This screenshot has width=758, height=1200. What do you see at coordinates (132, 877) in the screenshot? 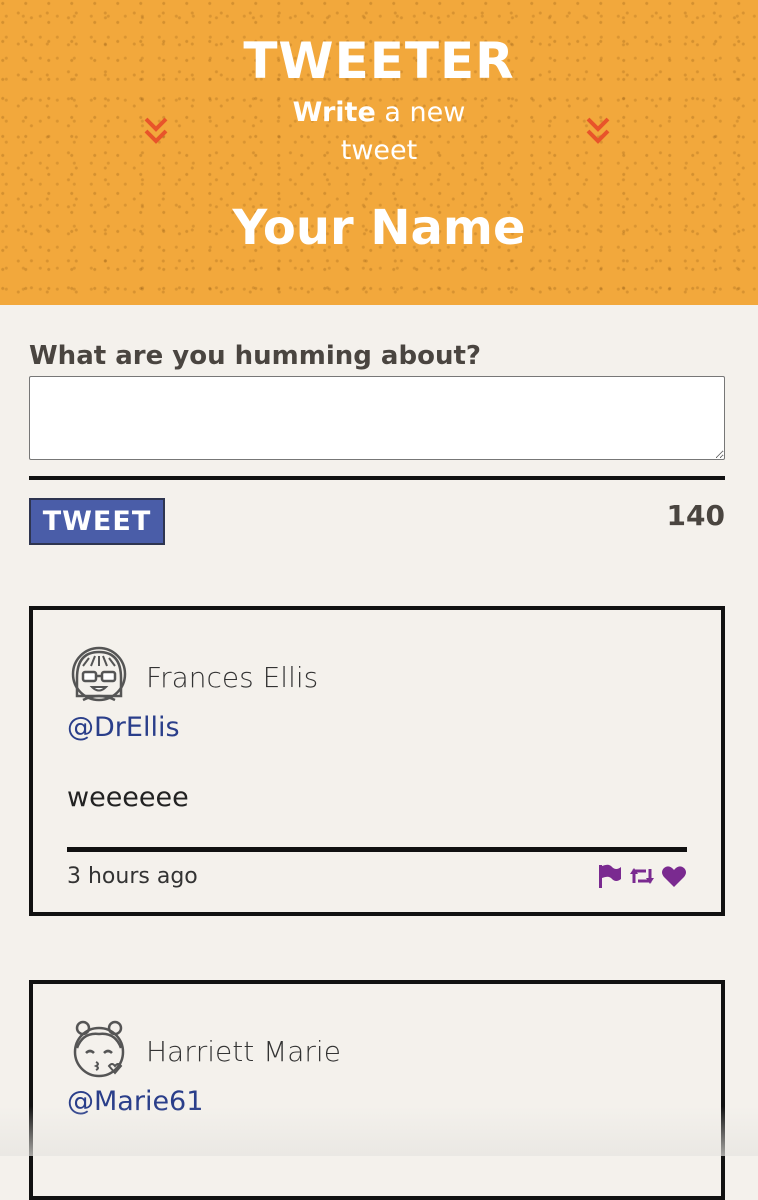
I see `tweet-timestamp: 3 hours ago` at bounding box center [132, 877].